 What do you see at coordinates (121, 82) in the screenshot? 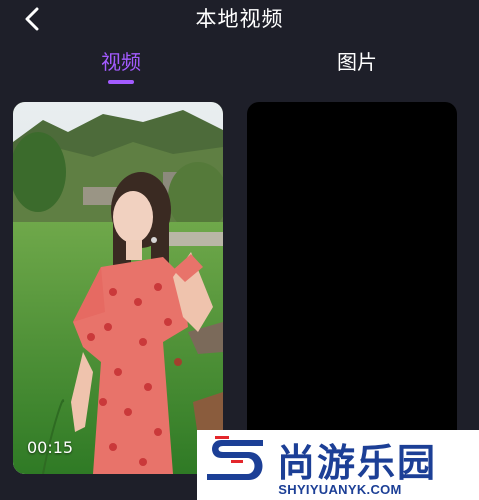
I see `active-tab-indicator` at bounding box center [121, 82].